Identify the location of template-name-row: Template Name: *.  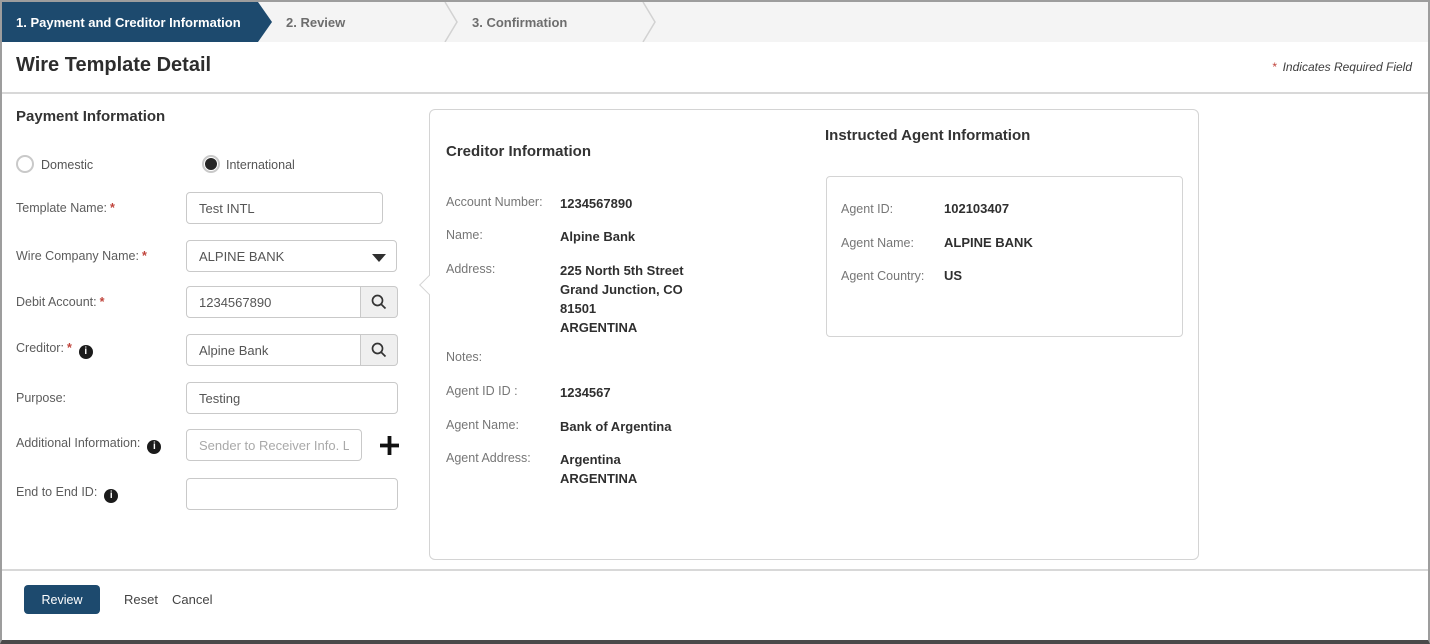
(199, 208).